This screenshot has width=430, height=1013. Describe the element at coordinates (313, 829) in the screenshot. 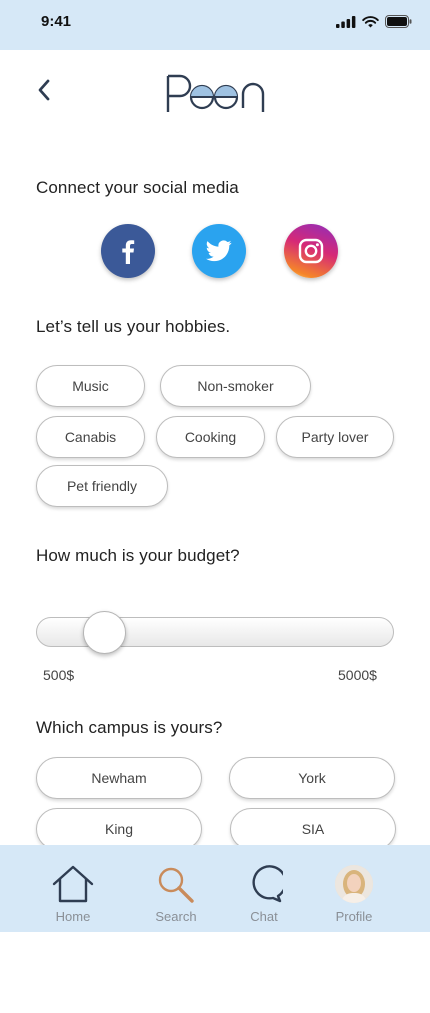

I see `campus-chip-sia: SIA` at that location.